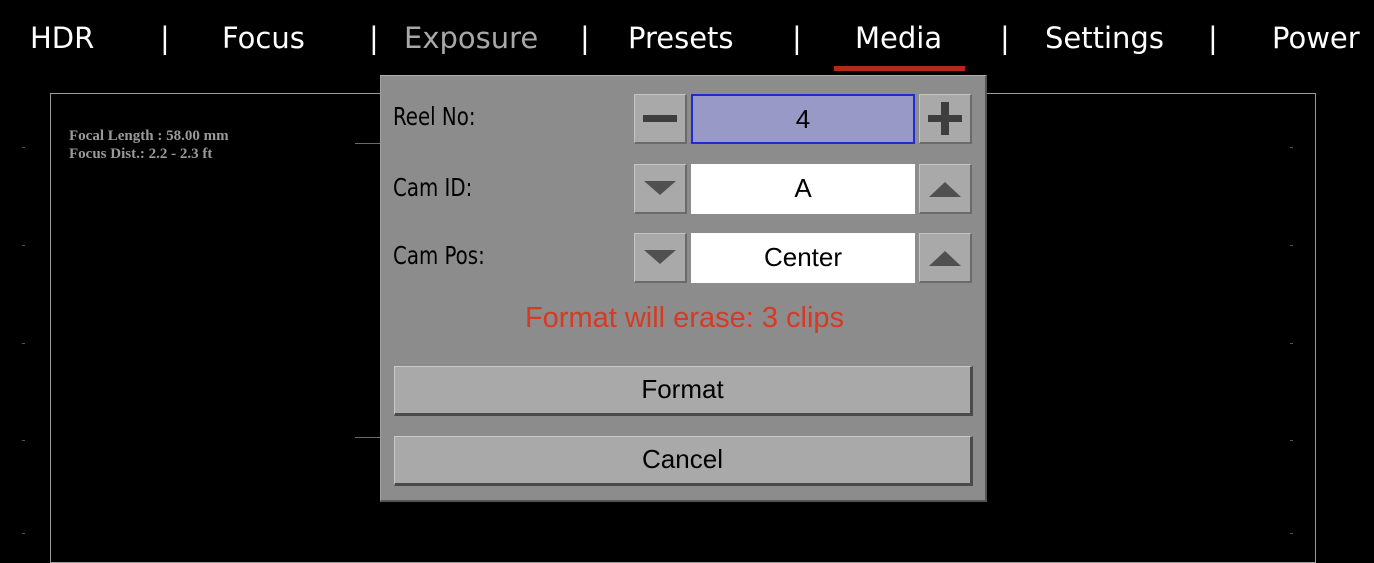 Image resolution: width=1374 pixels, height=563 pixels. I want to click on cam-id-field: A, so click(803, 189).